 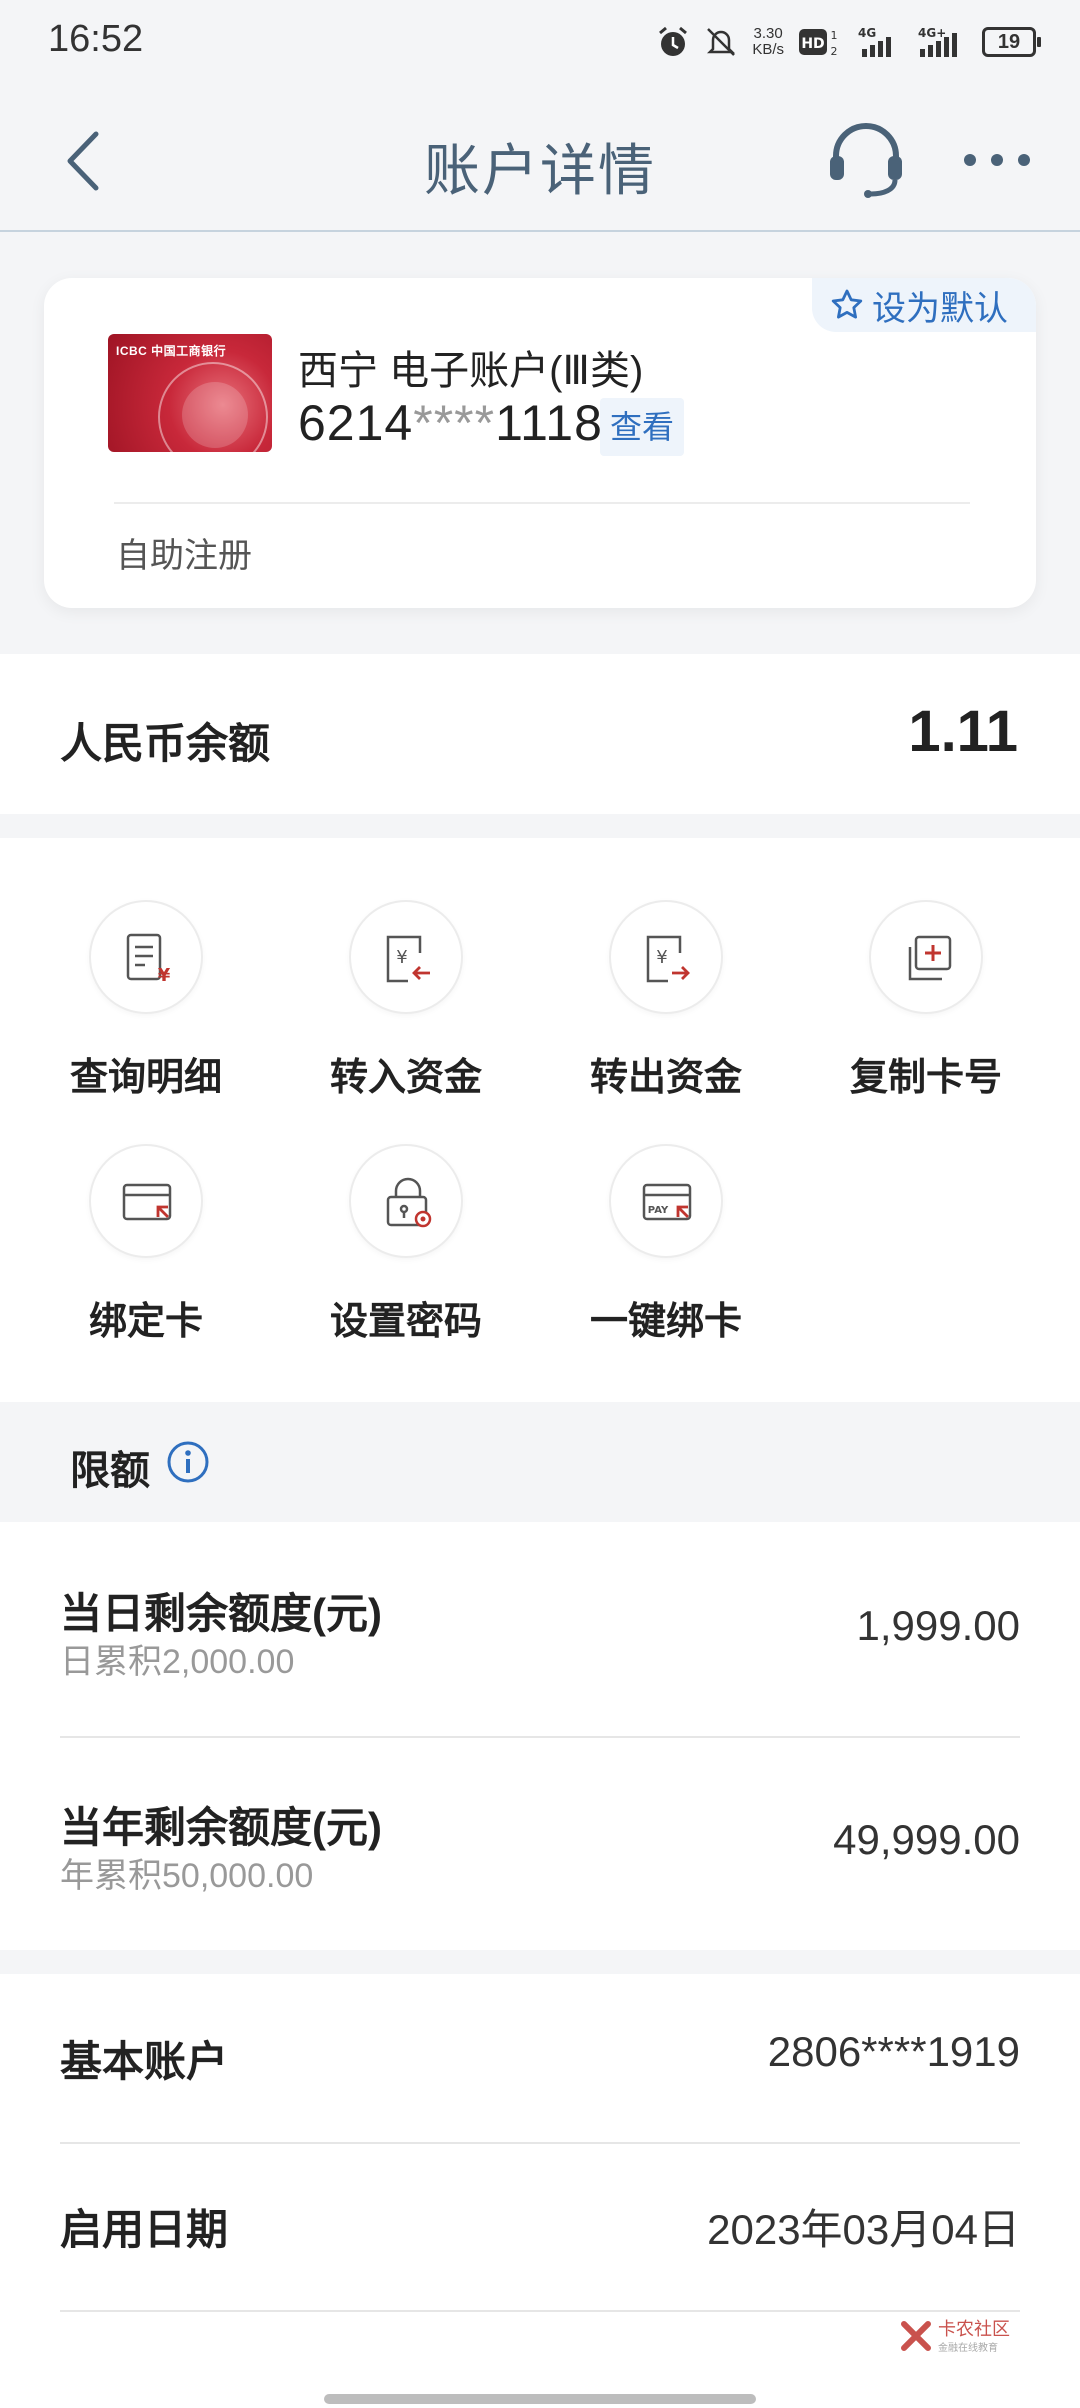 I want to click on action-transfer-in: ¥ 转入资金, so click(x=406, y=1000).